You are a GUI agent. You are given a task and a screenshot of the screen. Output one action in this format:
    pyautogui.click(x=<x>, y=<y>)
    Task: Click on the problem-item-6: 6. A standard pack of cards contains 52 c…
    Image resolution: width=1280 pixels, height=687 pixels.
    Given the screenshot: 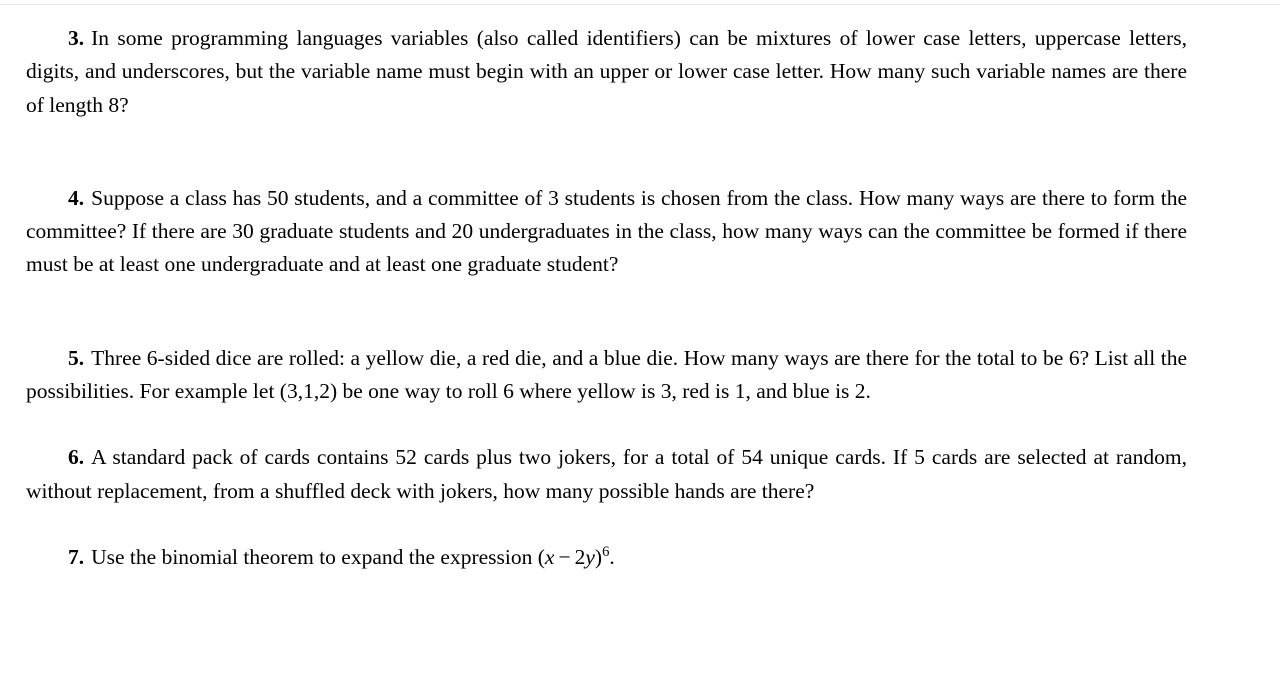 What is the action you would take?
    pyautogui.click(x=606, y=474)
    